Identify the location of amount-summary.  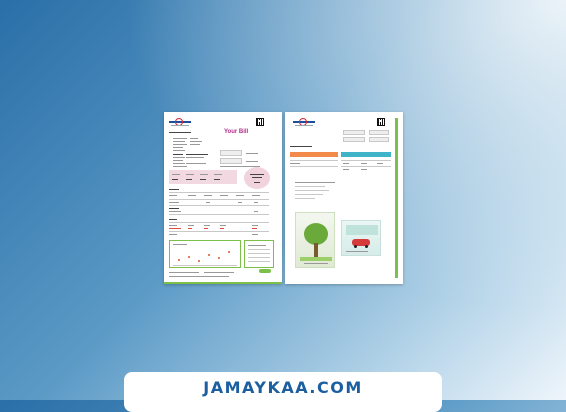
(203, 177).